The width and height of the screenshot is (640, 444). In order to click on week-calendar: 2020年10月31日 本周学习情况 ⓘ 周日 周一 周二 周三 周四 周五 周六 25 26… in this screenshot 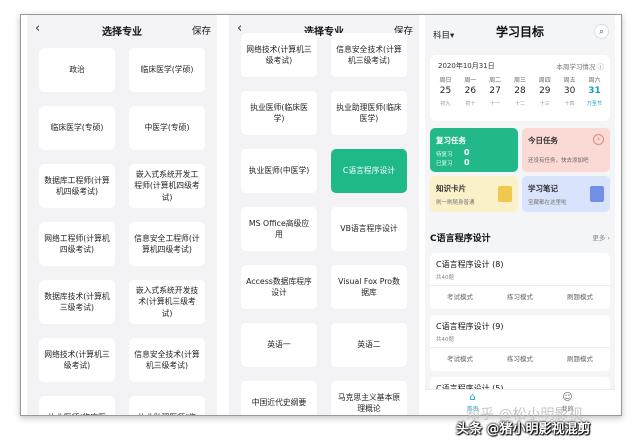, I will do `click(520, 88)`.